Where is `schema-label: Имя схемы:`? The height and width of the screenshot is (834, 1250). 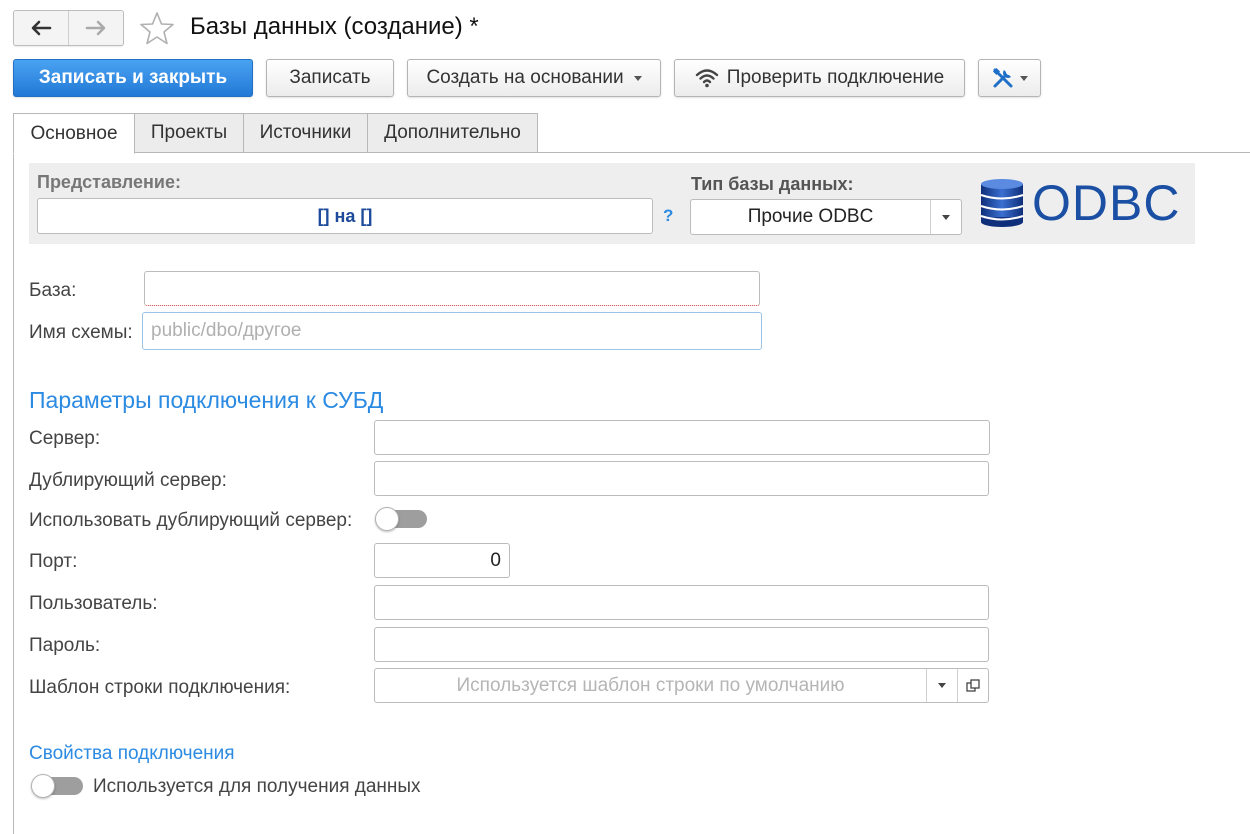 schema-label: Имя схемы: is located at coordinates (81, 332).